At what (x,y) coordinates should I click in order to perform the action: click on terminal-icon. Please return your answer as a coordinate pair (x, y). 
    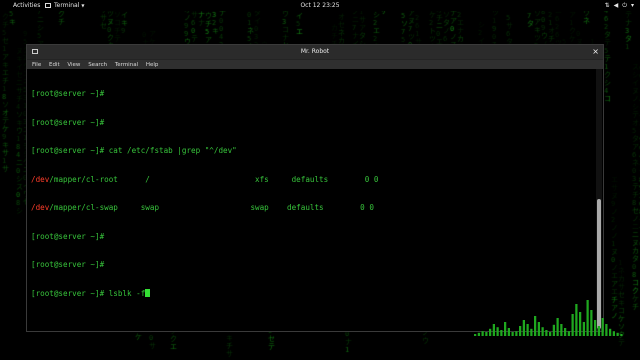
    Looking at the image, I should click on (48, 5).